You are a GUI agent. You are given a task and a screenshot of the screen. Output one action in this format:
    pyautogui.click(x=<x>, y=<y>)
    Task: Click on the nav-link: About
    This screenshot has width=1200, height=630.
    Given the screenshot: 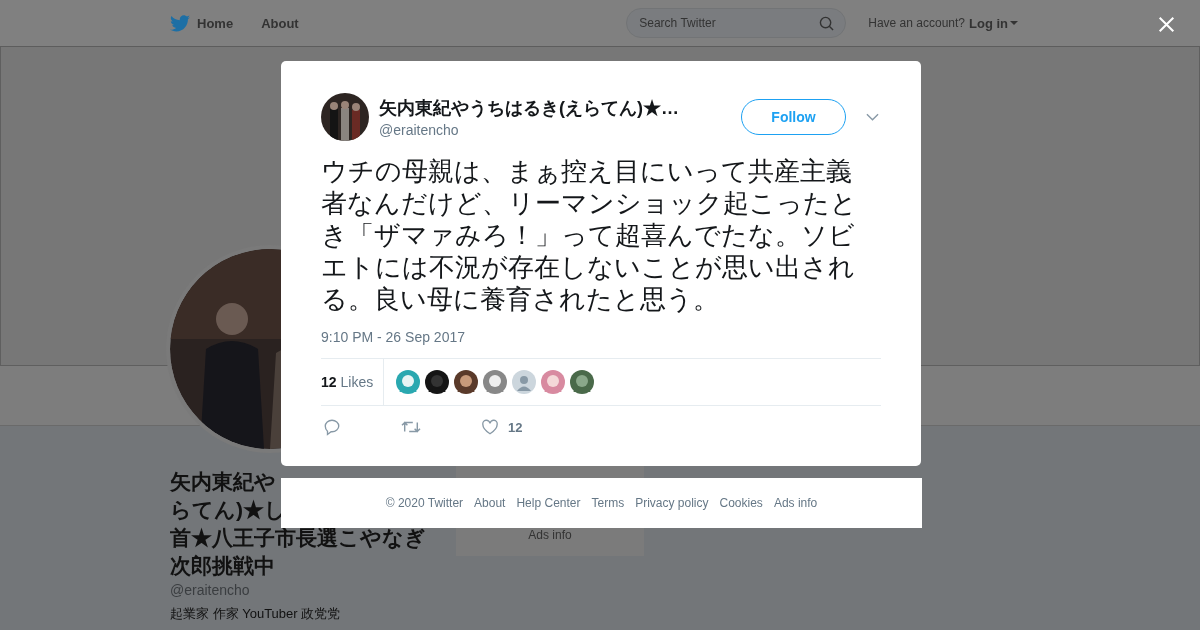 What is the action you would take?
    pyautogui.click(x=280, y=23)
    